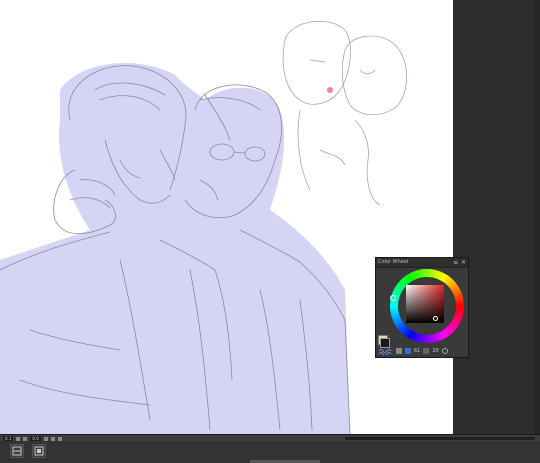  I want to click on layer-panel-icon, so click(17, 451).